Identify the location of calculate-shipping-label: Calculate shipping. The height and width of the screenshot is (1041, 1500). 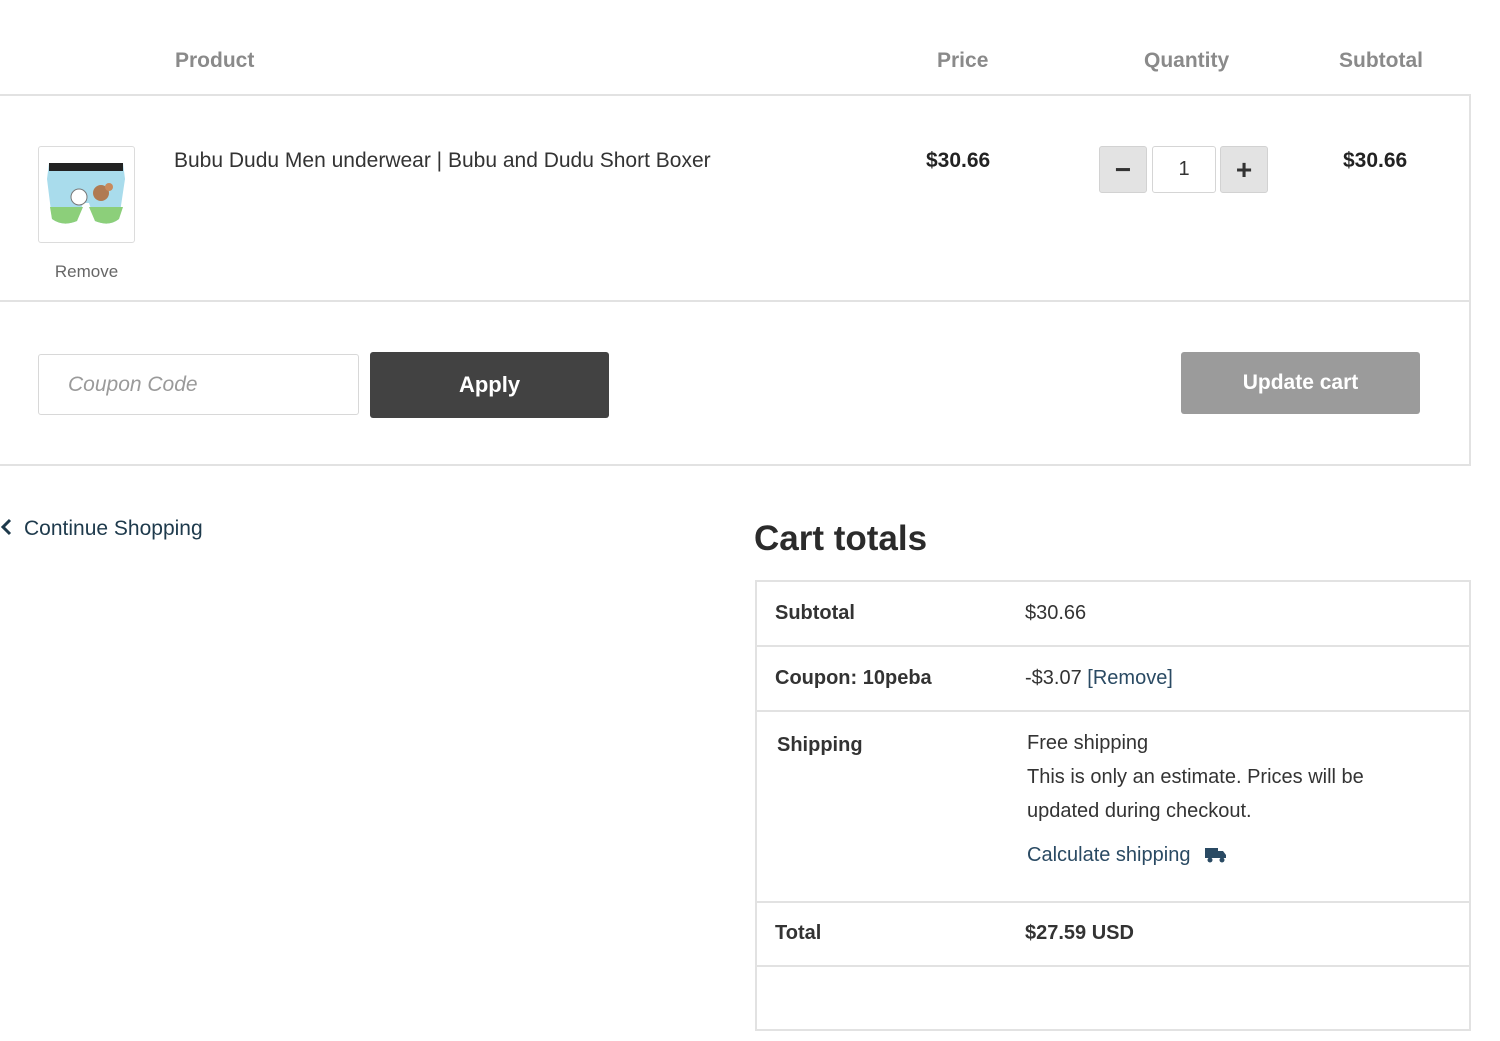
(1109, 855).